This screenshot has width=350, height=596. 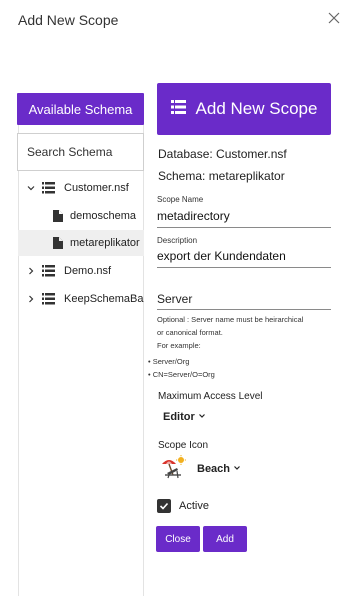 I want to click on scope-icon-select: Beach, so click(x=219, y=469).